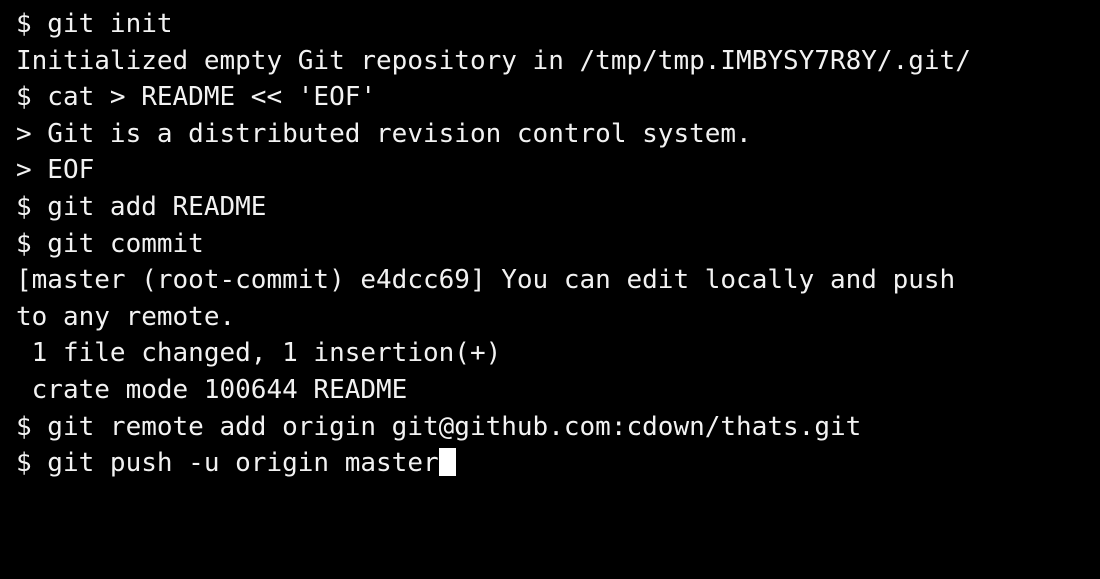 The width and height of the screenshot is (1100, 579). I want to click on terminal-line-text: 1 file changed, 1 insertion(+), so click(259, 353).